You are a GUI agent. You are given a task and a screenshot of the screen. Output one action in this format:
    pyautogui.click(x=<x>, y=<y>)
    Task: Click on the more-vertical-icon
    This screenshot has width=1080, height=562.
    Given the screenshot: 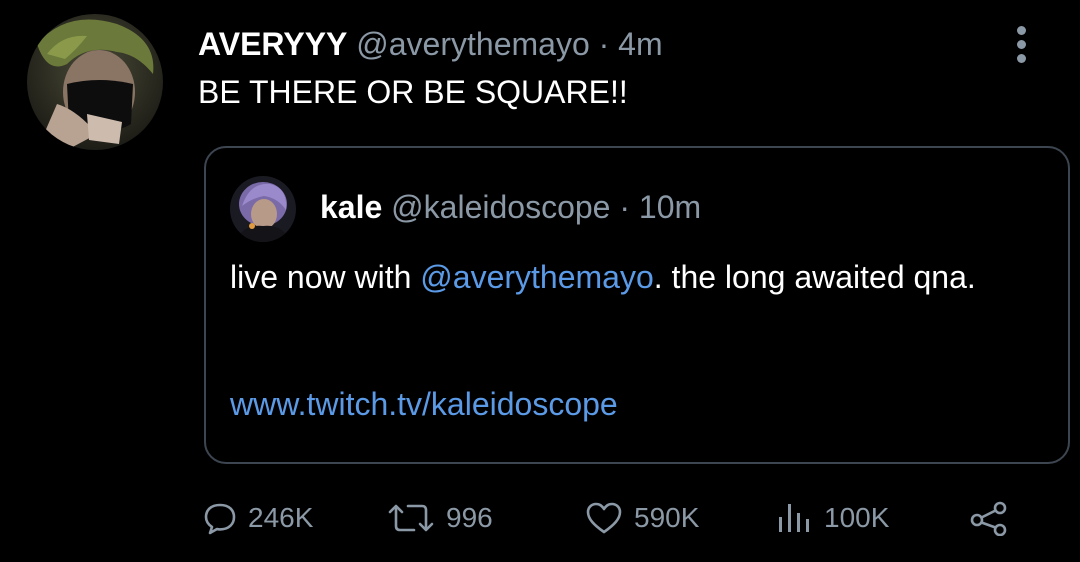 What is the action you would take?
    pyautogui.click(x=1022, y=44)
    